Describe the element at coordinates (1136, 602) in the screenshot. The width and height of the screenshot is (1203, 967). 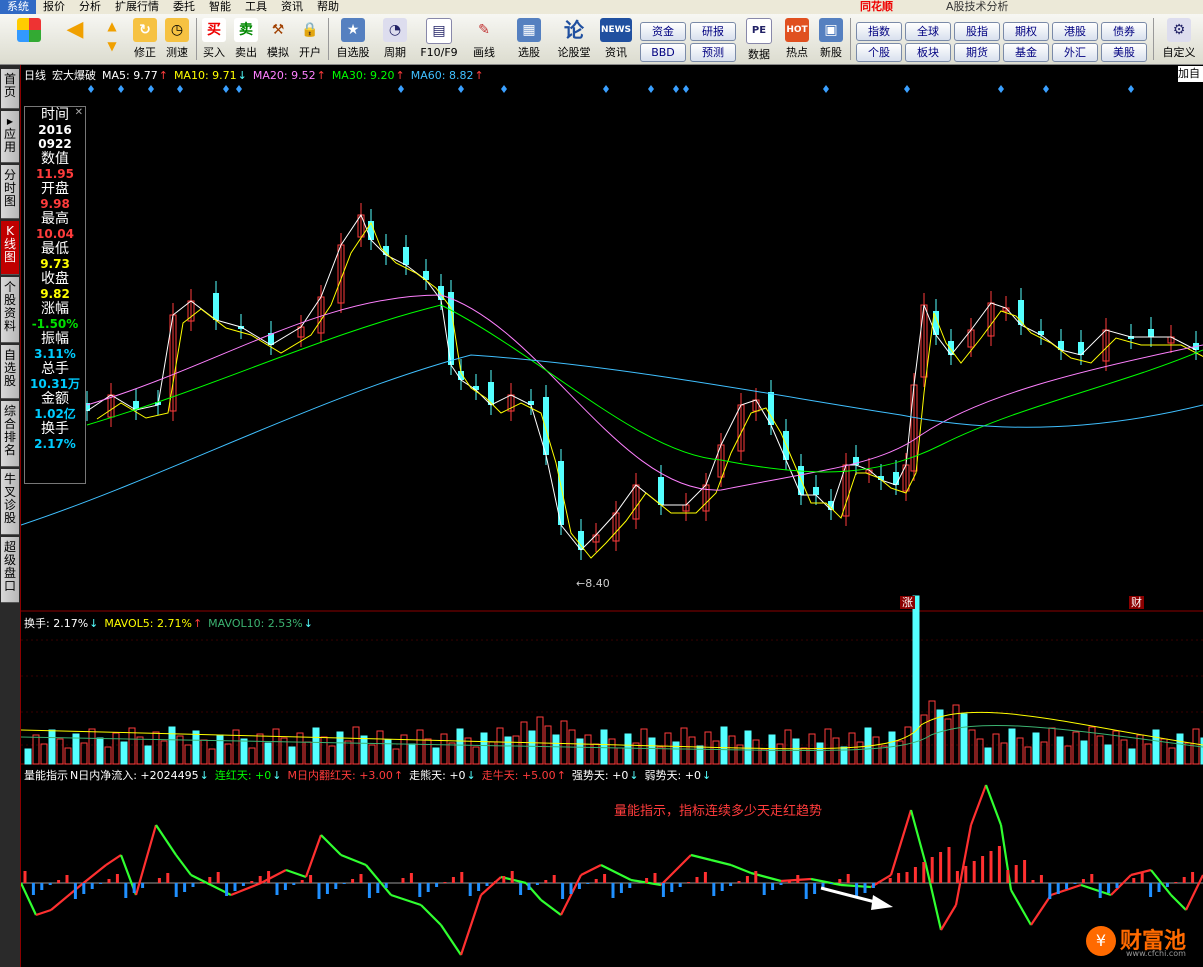
I see `finance-marker: 财` at that location.